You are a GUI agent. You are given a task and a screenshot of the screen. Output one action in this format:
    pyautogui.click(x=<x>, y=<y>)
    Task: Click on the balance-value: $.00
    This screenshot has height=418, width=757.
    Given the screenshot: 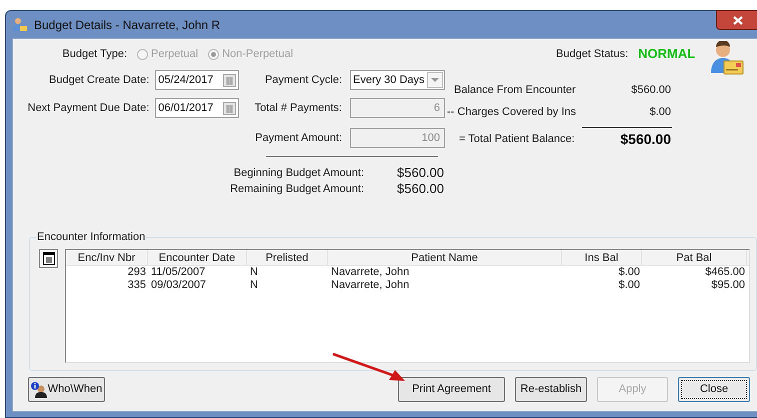 What is the action you would take?
    pyautogui.click(x=659, y=112)
    